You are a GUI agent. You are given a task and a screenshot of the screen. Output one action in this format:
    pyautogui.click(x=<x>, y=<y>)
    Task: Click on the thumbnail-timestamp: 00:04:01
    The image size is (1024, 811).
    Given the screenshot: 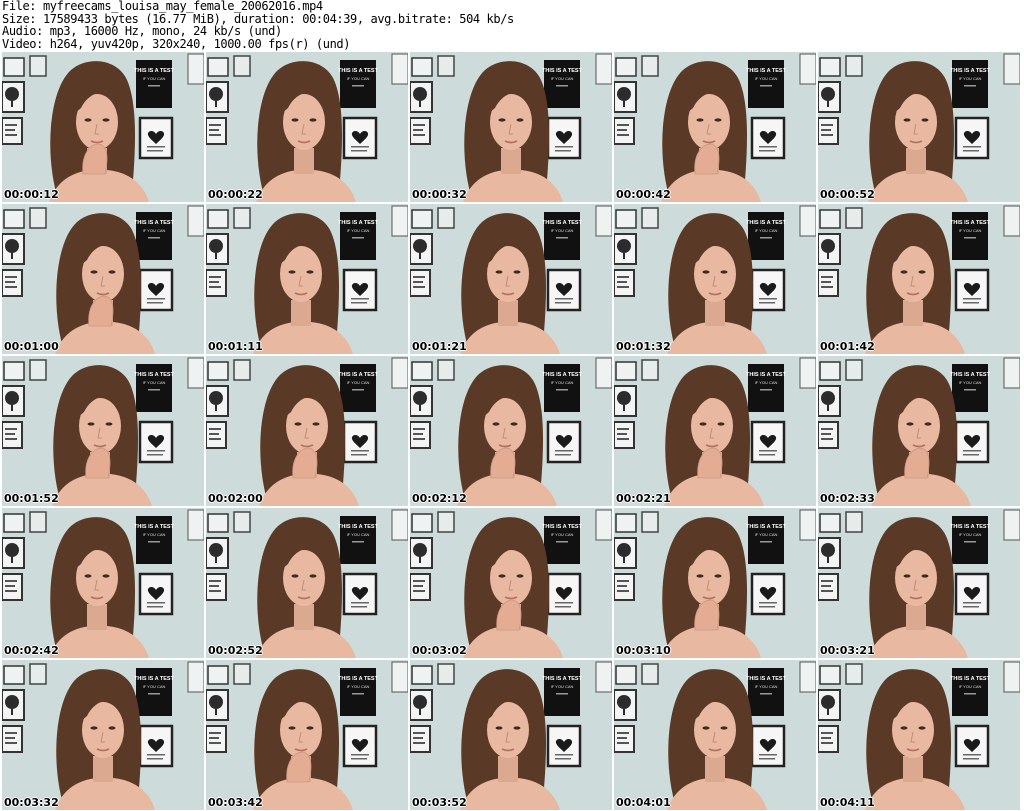 What is the action you would take?
    pyautogui.click(x=643, y=802)
    